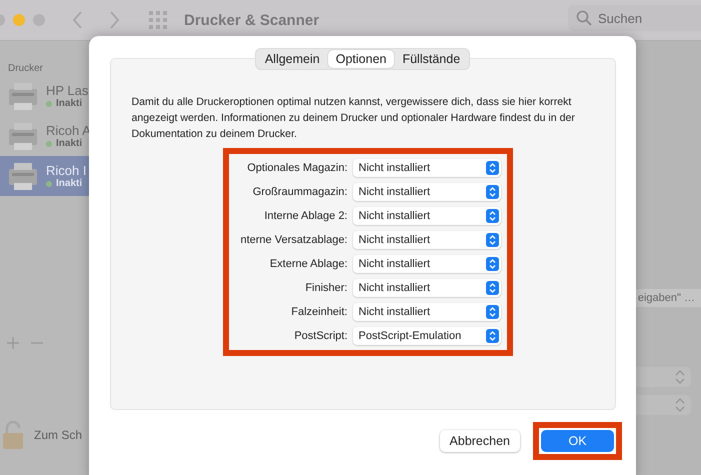  I want to click on description-text: Damit du alle Druckeroptionen optimal nutzen kannst, vergewissere dich, dass sie hier korrekt angezeigt werden. Informationen zu deinem Drucker und optionaler Hardware findest du in der Dokumentation zu deinem Drucker., so click(354, 118).